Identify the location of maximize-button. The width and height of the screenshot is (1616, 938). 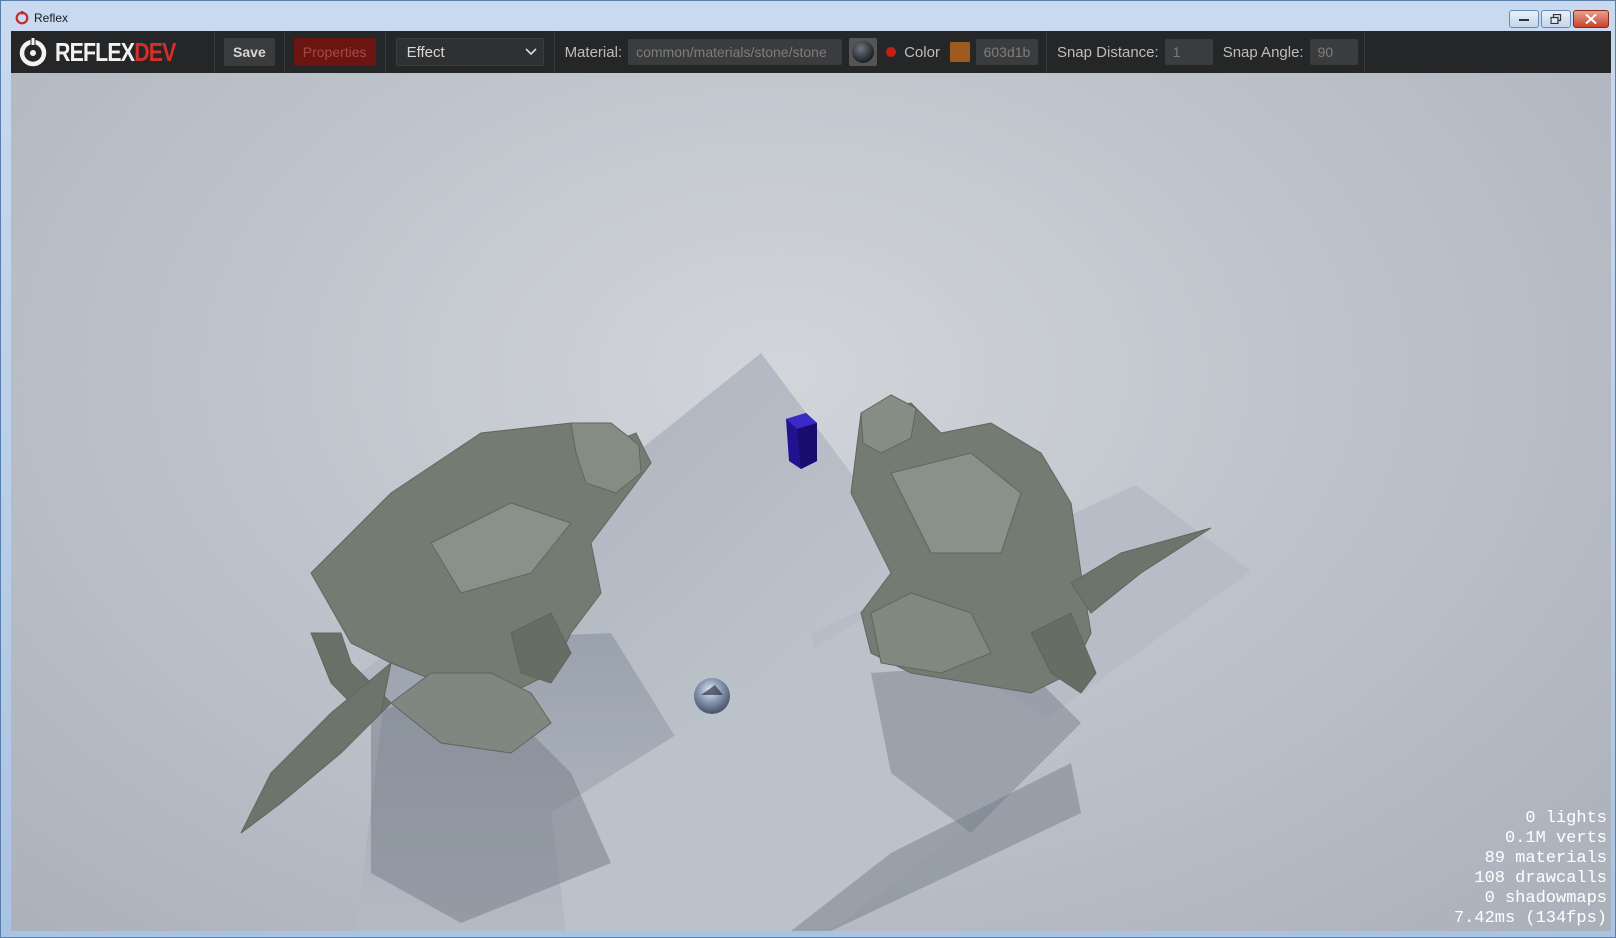
(1556, 19).